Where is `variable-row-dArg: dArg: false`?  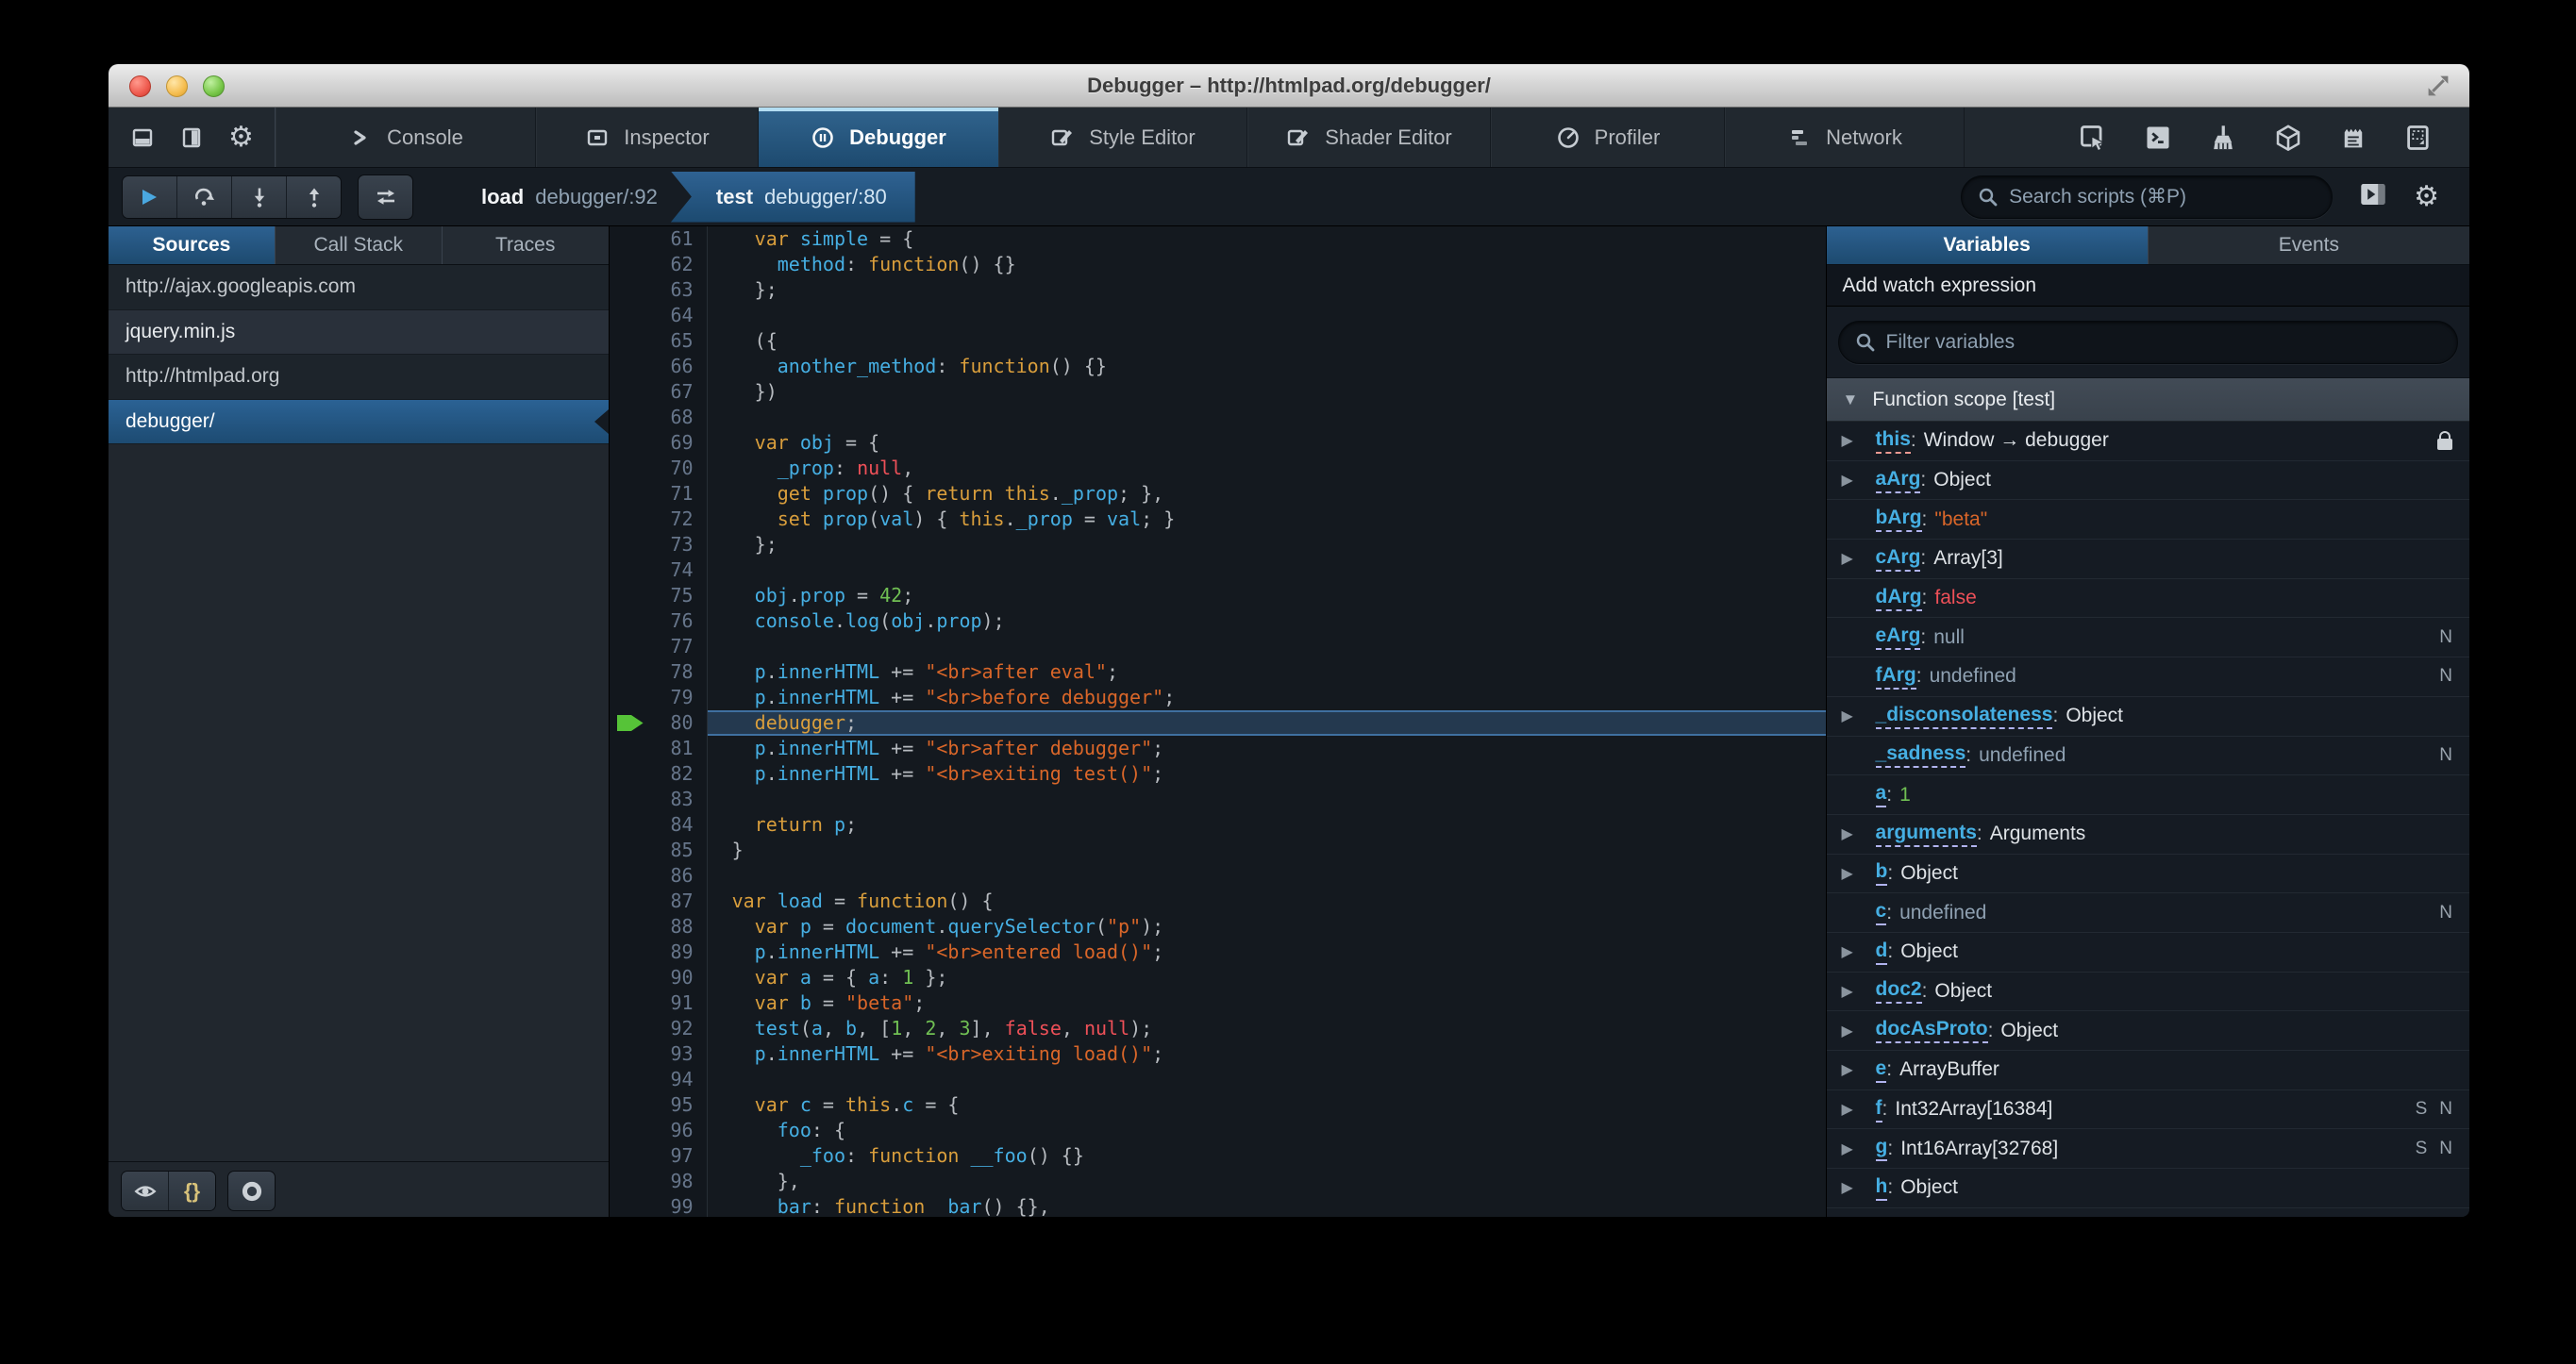 variable-row-dArg: dArg: false is located at coordinates (2147, 598).